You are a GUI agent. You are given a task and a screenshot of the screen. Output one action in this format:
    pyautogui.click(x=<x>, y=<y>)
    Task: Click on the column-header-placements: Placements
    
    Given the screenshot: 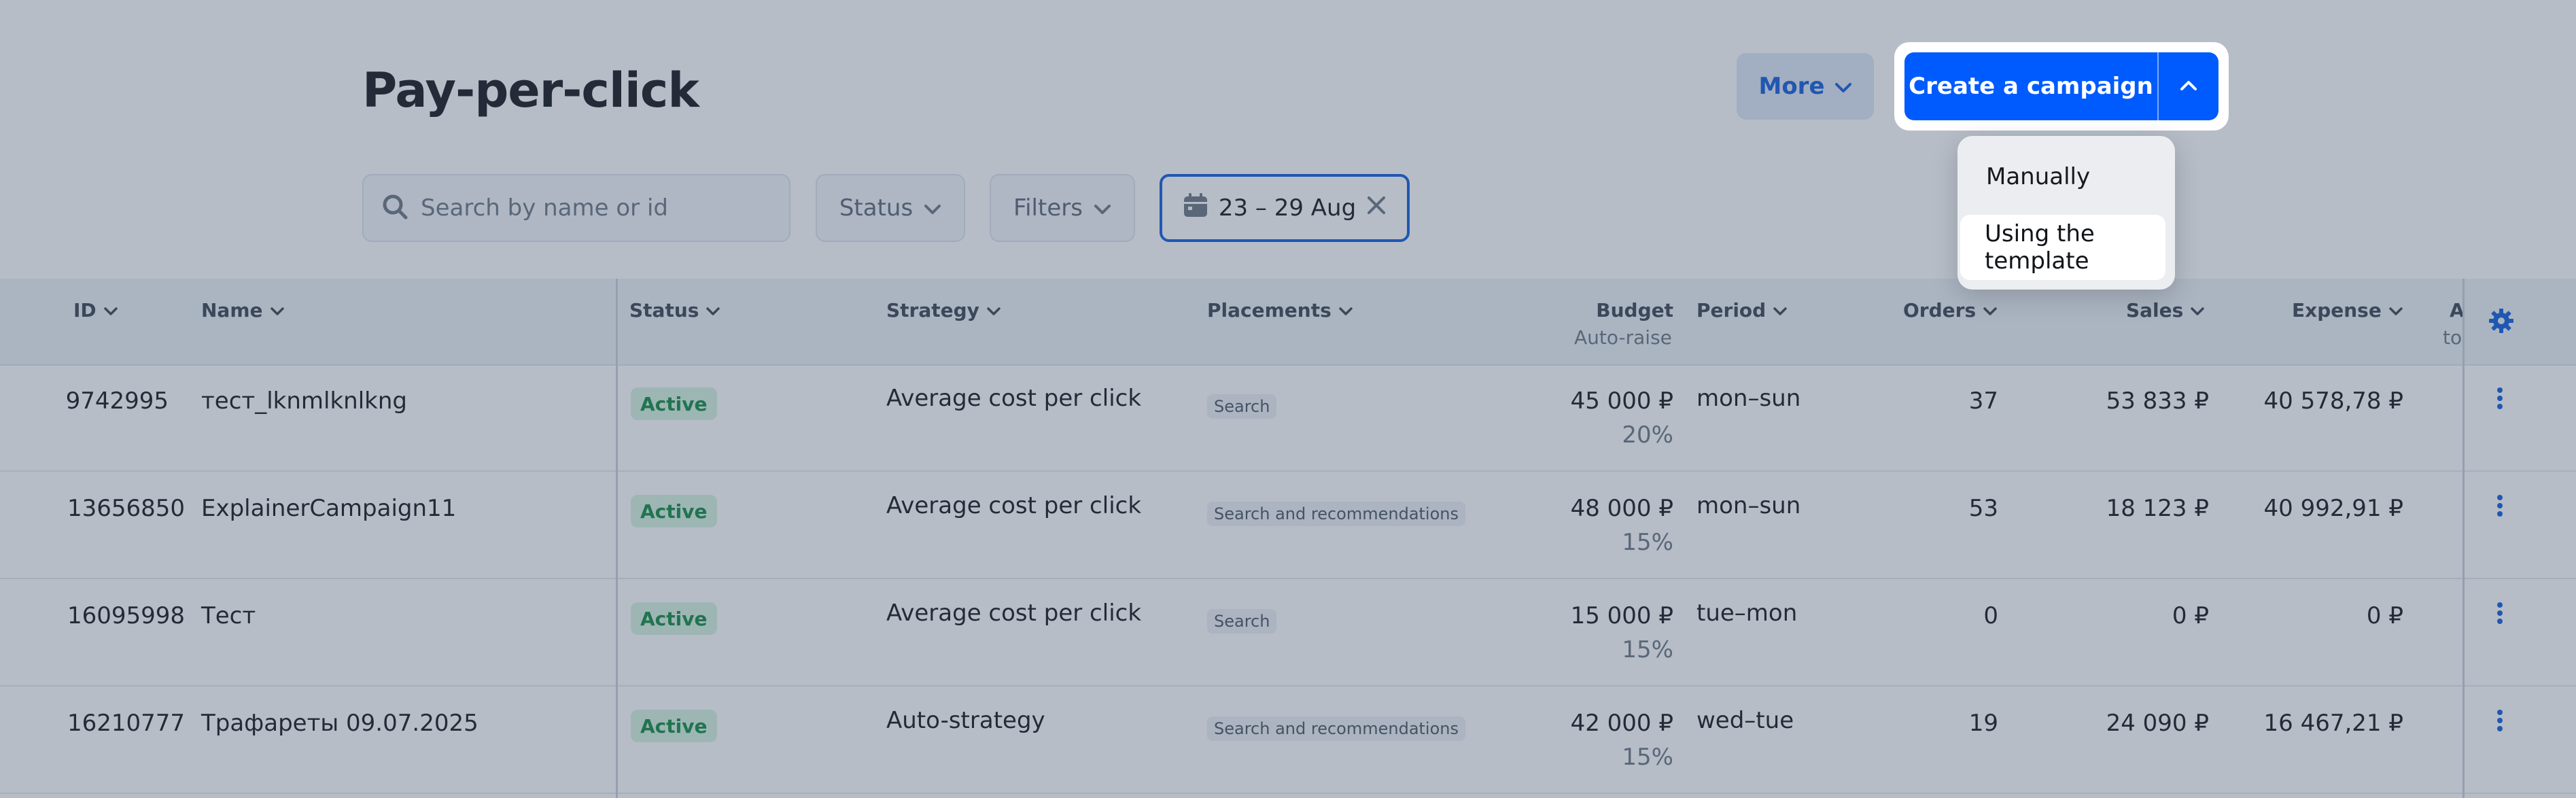 What is the action you would take?
    pyautogui.click(x=1280, y=310)
    